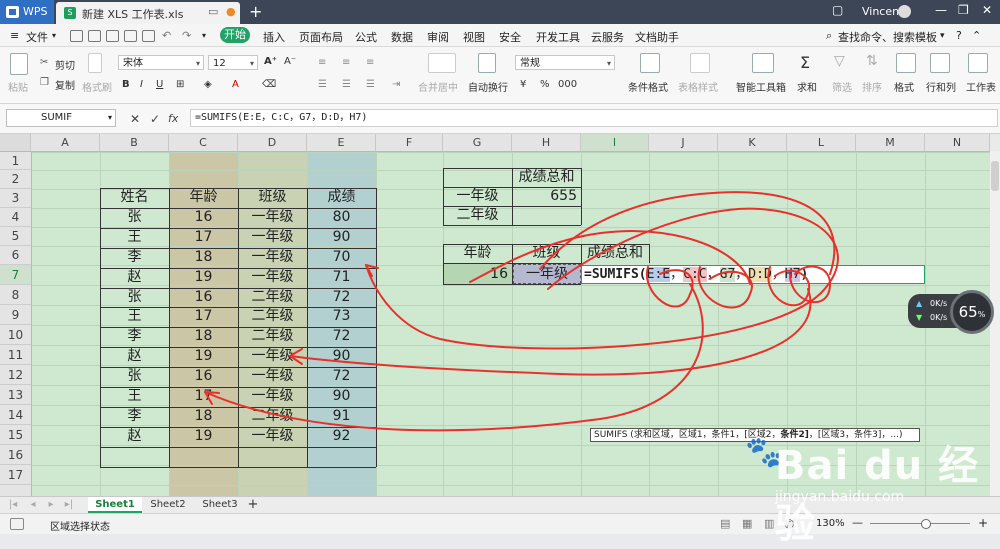 The height and width of the screenshot is (549, 1000). I want to click on export-icon, so click(148, 36).